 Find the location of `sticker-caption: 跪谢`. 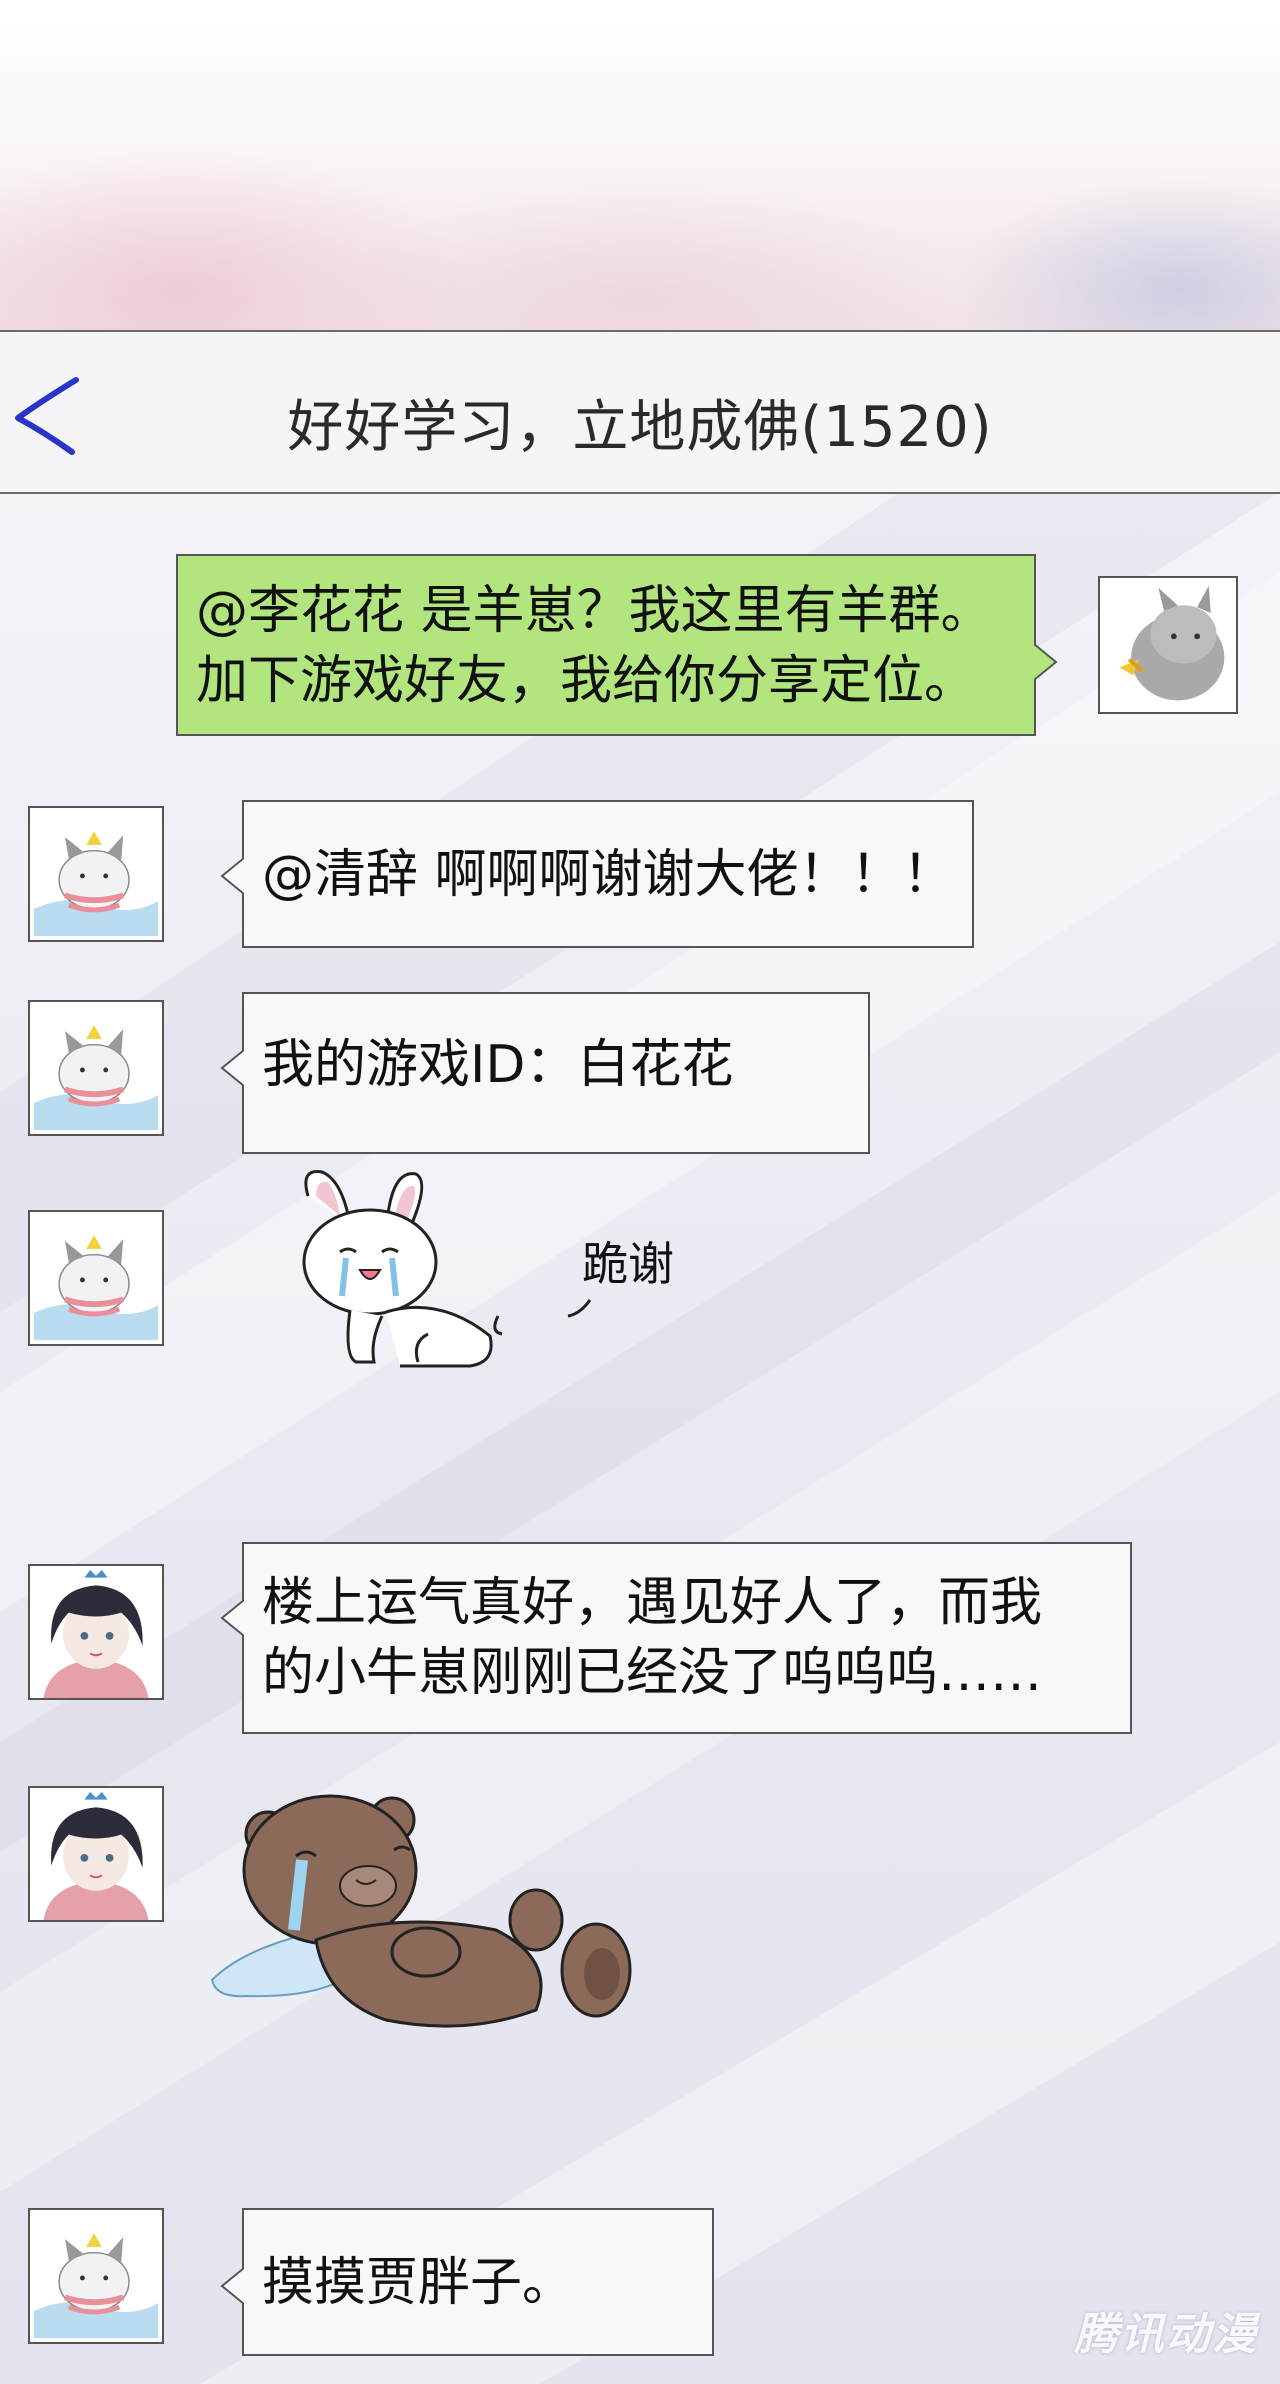

sticker-caption: 跪谢 is located at coordinates (628, 1264).